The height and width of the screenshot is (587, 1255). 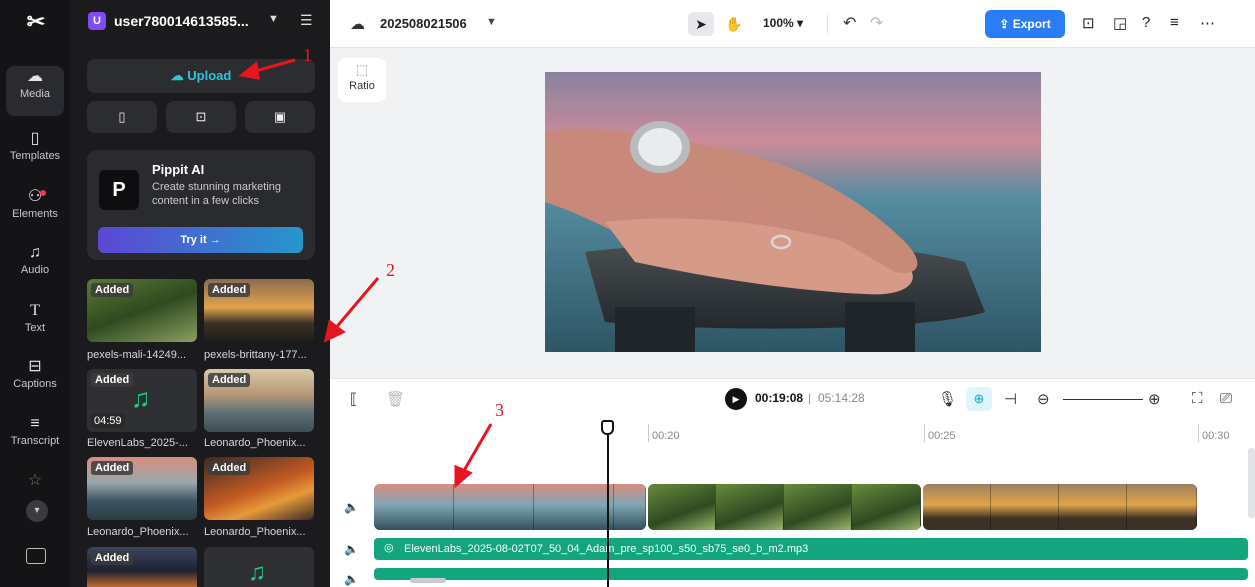 What do you see at coordinates (307, 55) in the screenshot?
I see `annotation-label-1: 1` at bounding box center [307, 55].